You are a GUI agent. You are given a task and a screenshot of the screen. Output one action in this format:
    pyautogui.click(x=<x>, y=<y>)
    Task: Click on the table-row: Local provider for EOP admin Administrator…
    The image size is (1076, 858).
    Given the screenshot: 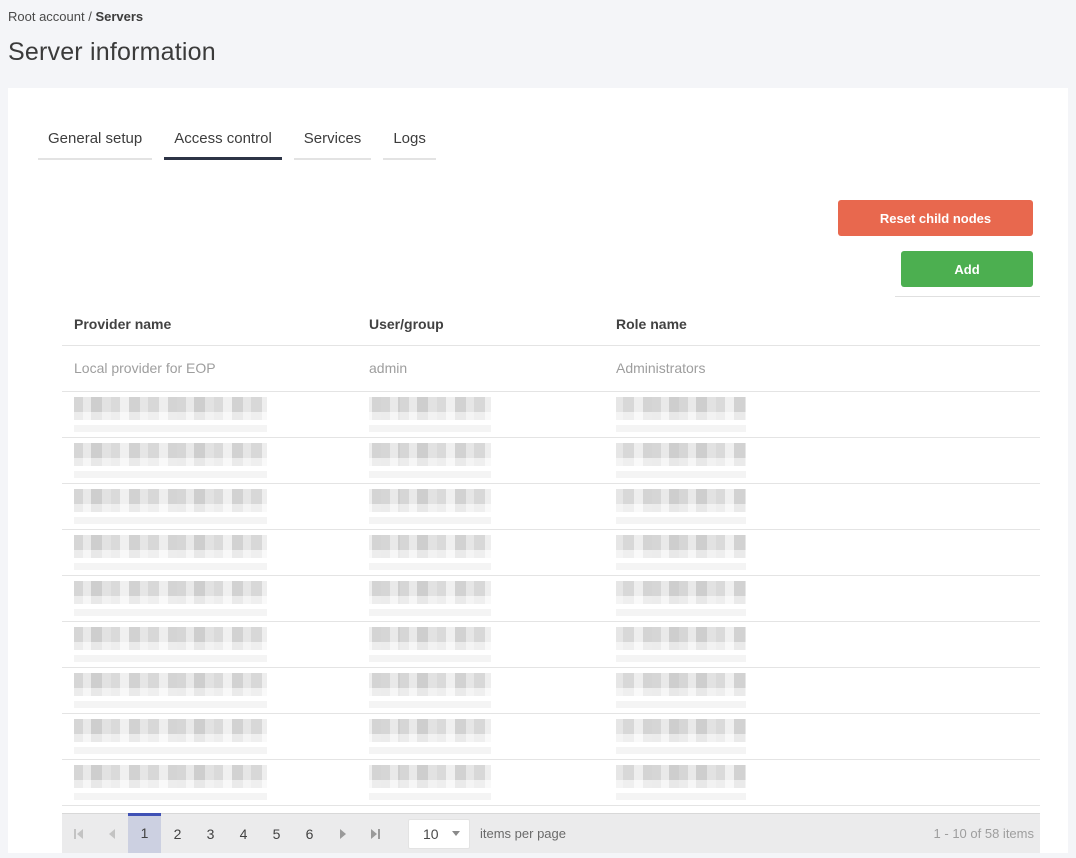 What is the action you would take?
    pyautogui.click(x=551, y=368)
    